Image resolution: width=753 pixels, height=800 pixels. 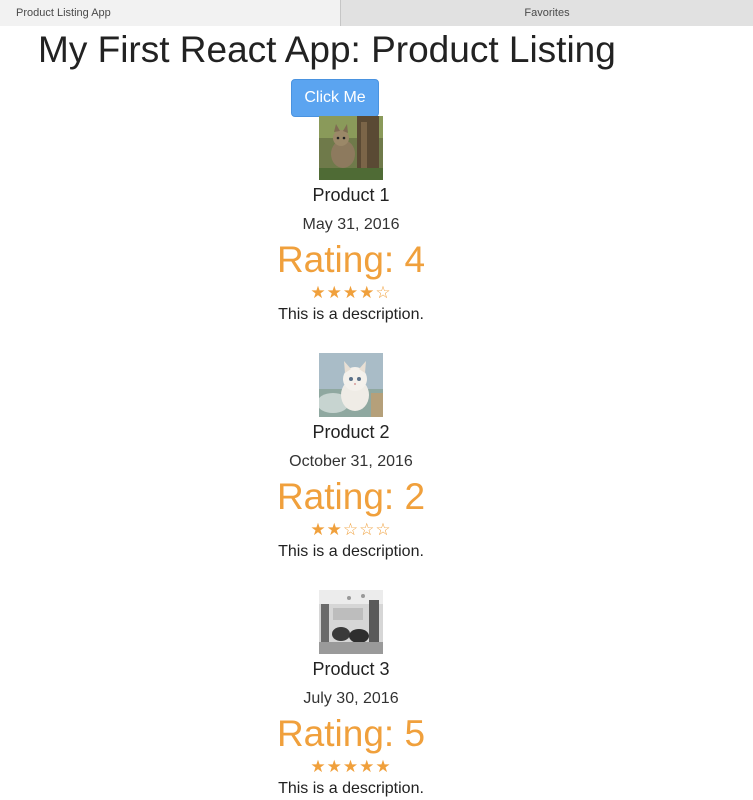 I want to click on star-rating-icon: ★★☆☆☆, so click(x=351, y=529).